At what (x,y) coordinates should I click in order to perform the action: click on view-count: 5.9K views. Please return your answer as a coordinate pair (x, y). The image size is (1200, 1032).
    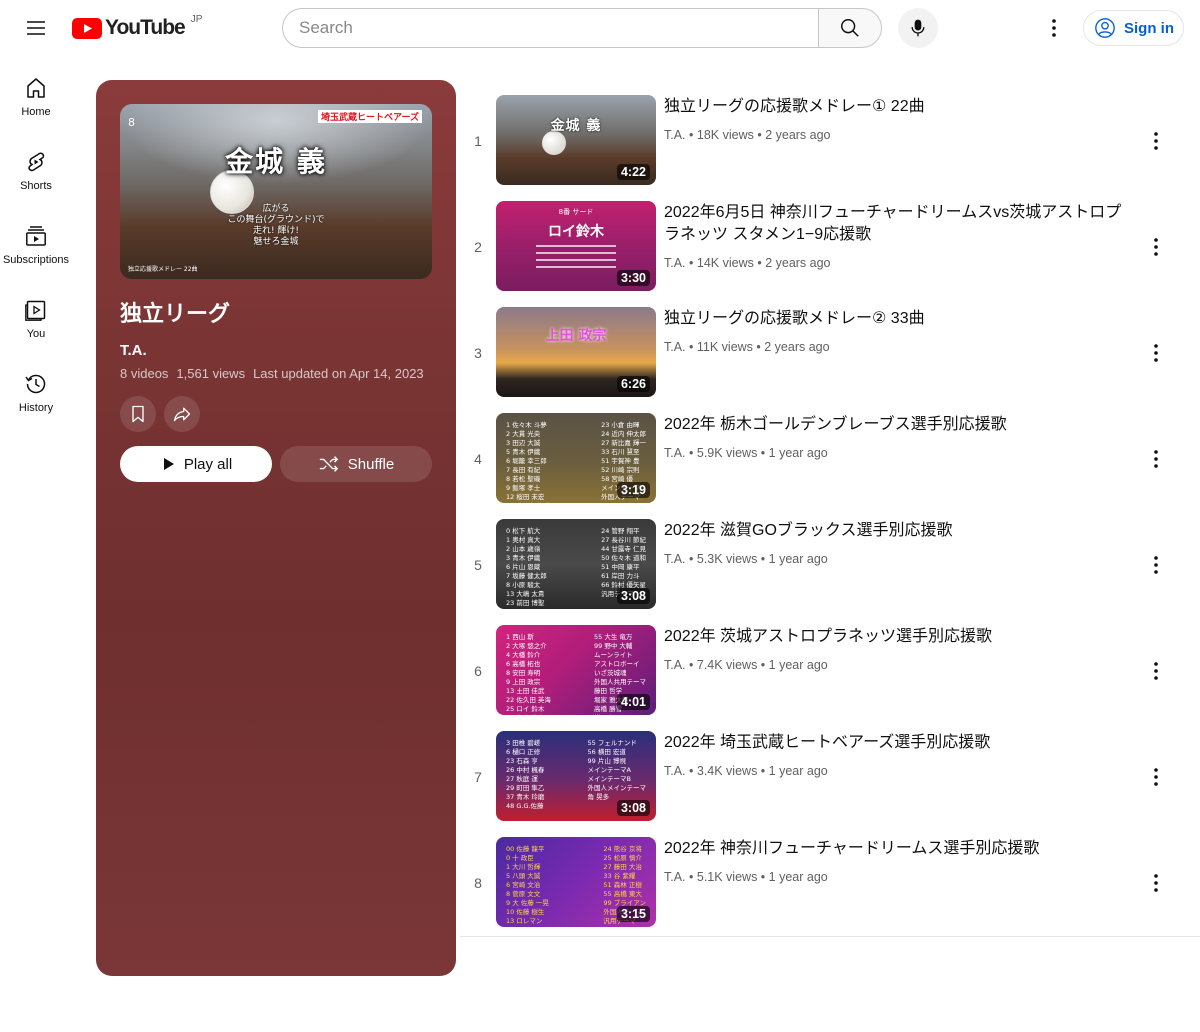
    Looking at the image, I should click on (727, 453).